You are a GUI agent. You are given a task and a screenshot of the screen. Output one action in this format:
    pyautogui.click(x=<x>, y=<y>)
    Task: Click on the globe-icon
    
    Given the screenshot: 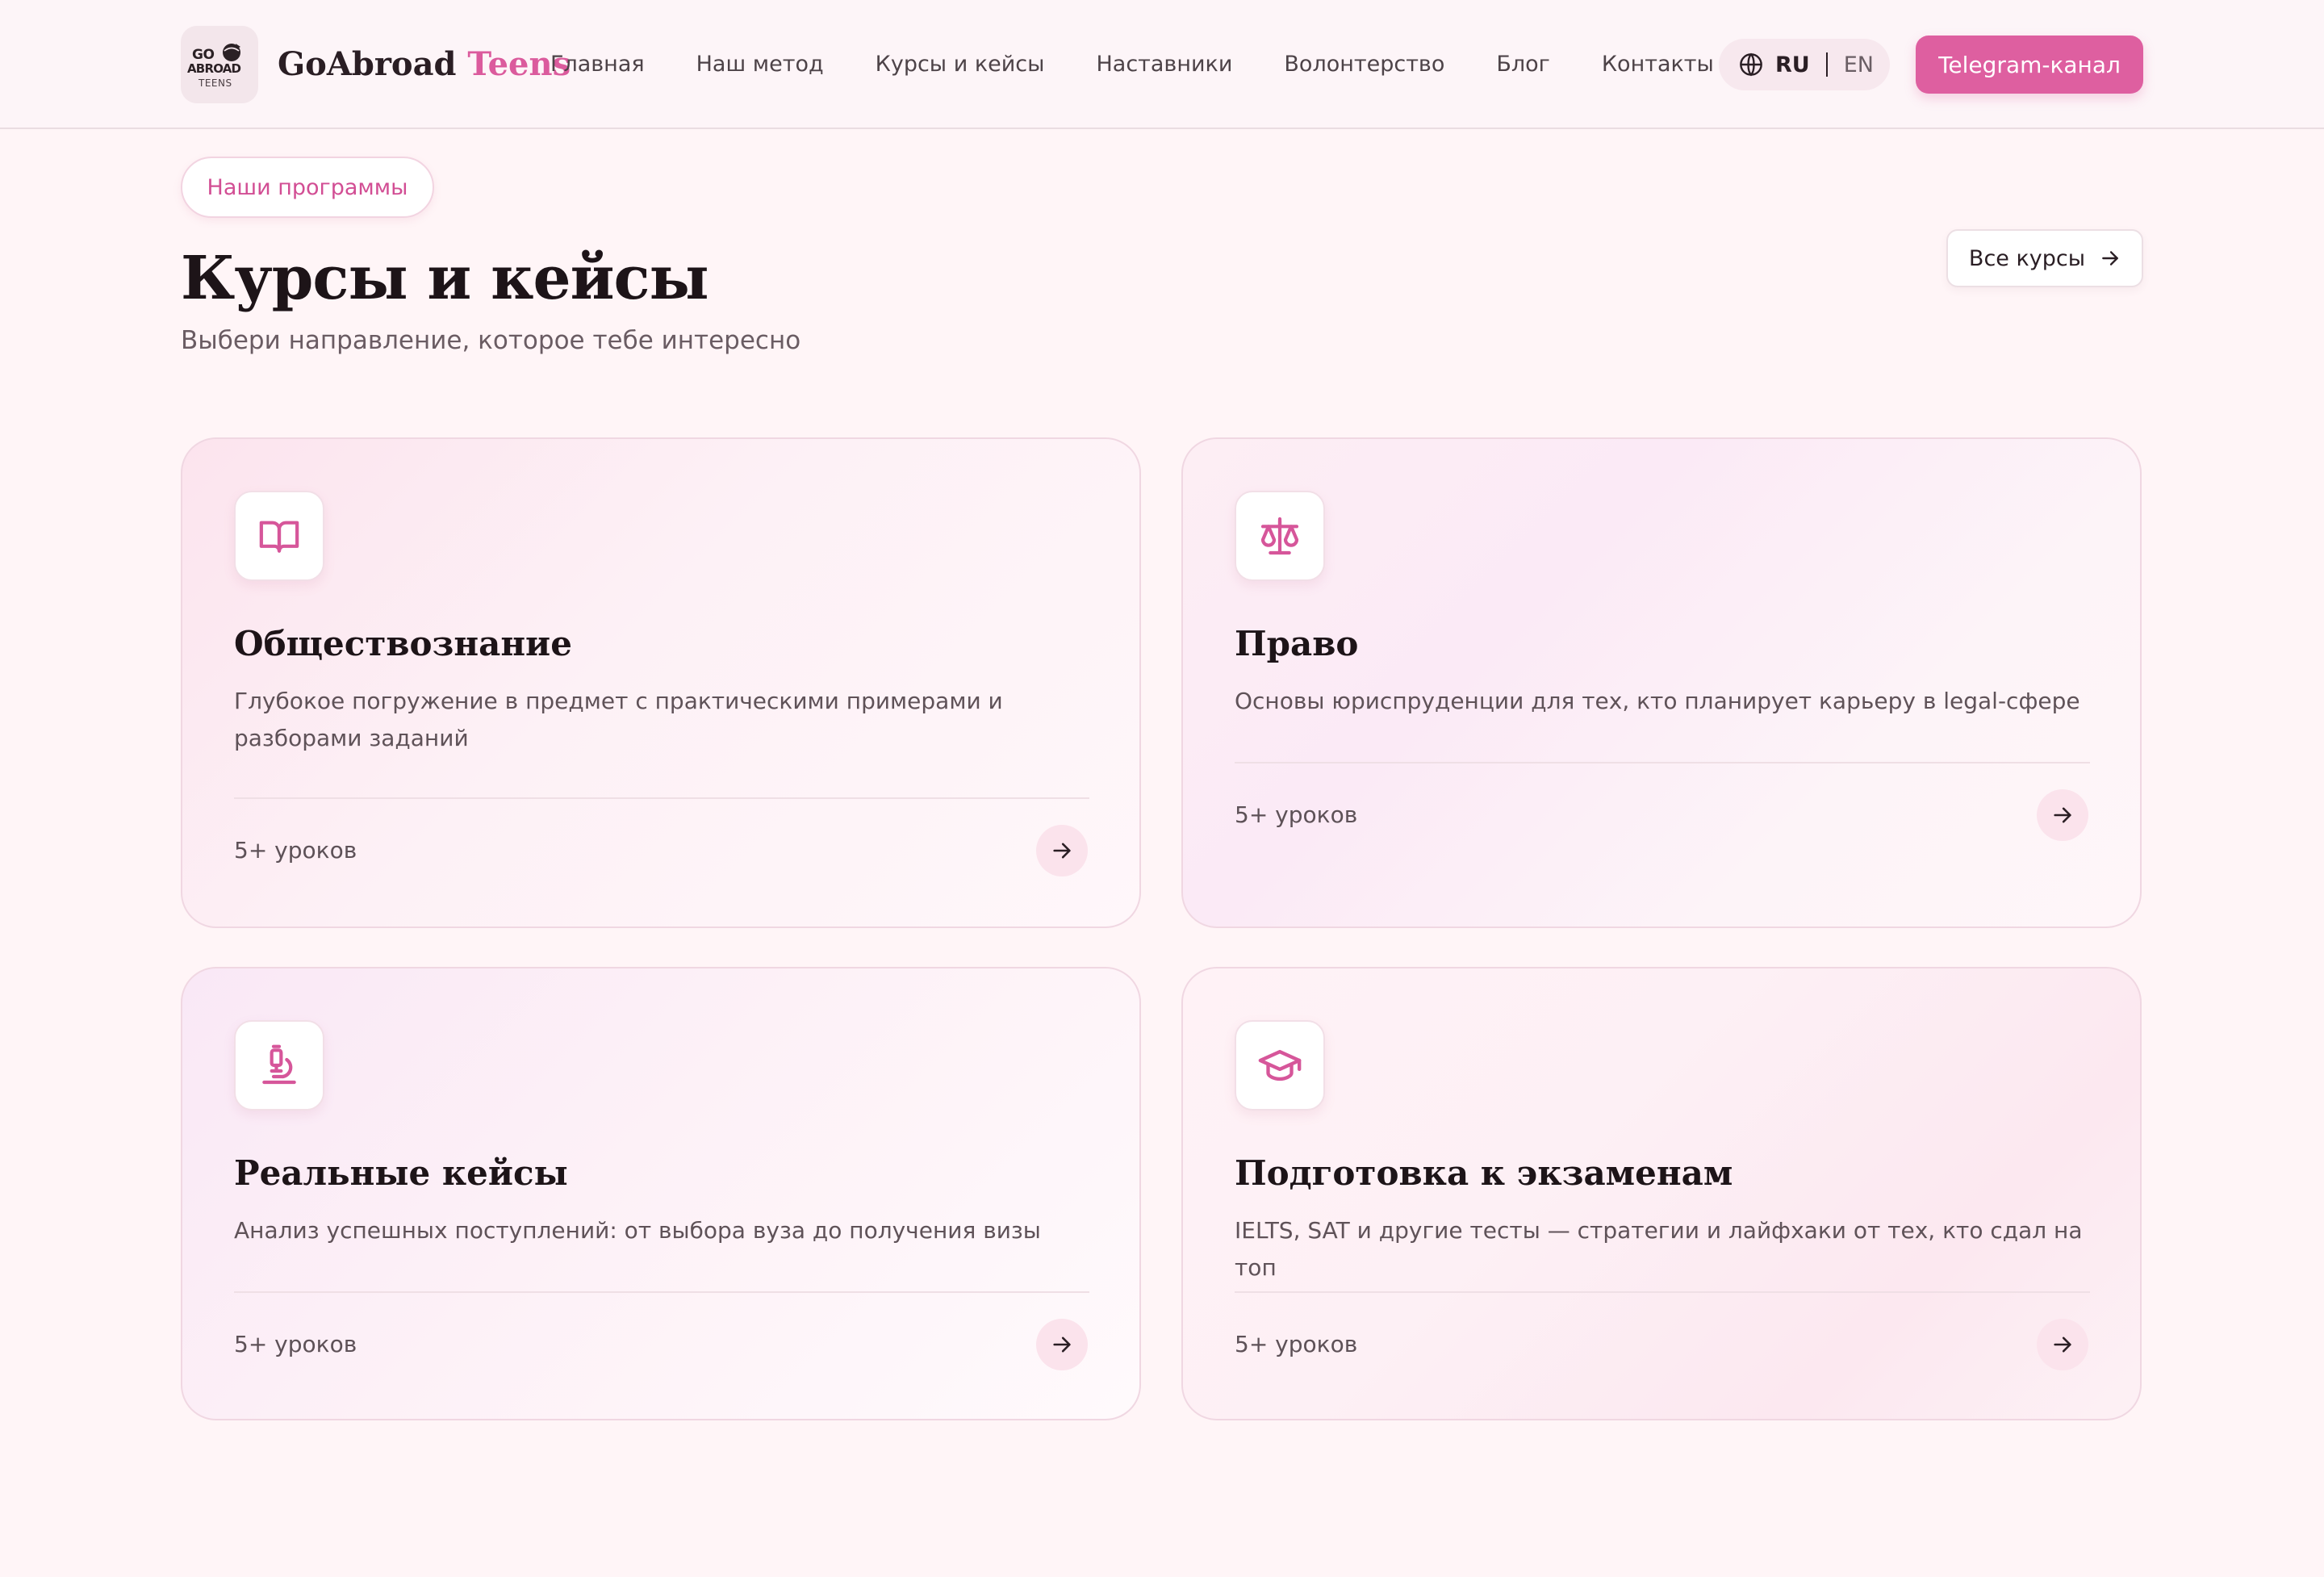 What is the action you would take?
    pyautogui.click(x=1751, y=64)
    